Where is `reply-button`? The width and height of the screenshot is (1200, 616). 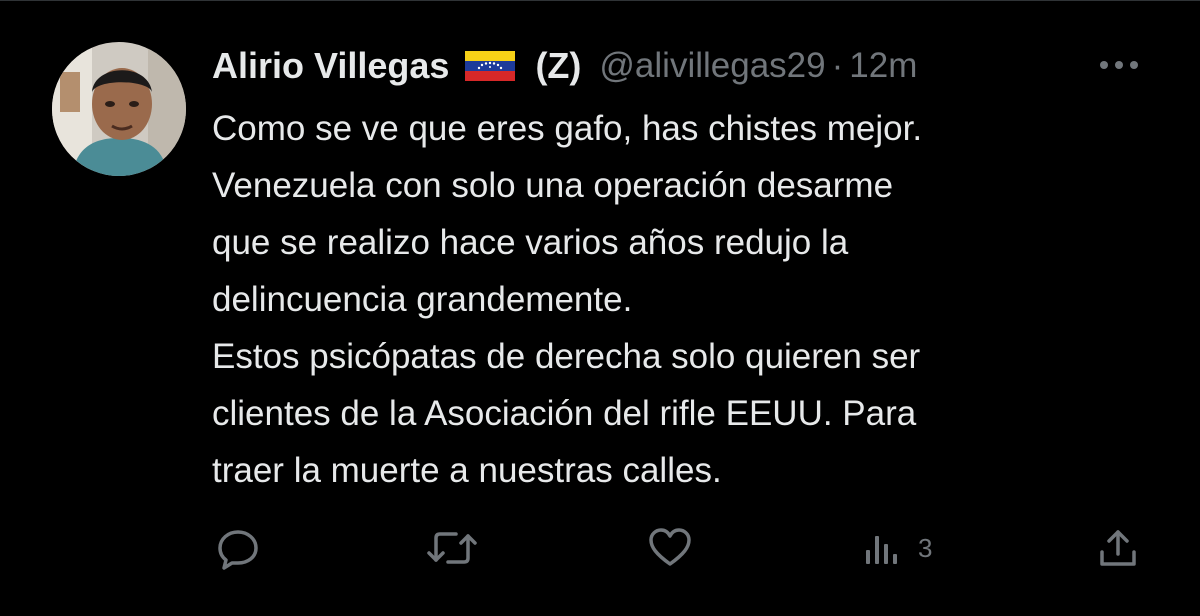 reply-button is located at coordinates (238, 548).